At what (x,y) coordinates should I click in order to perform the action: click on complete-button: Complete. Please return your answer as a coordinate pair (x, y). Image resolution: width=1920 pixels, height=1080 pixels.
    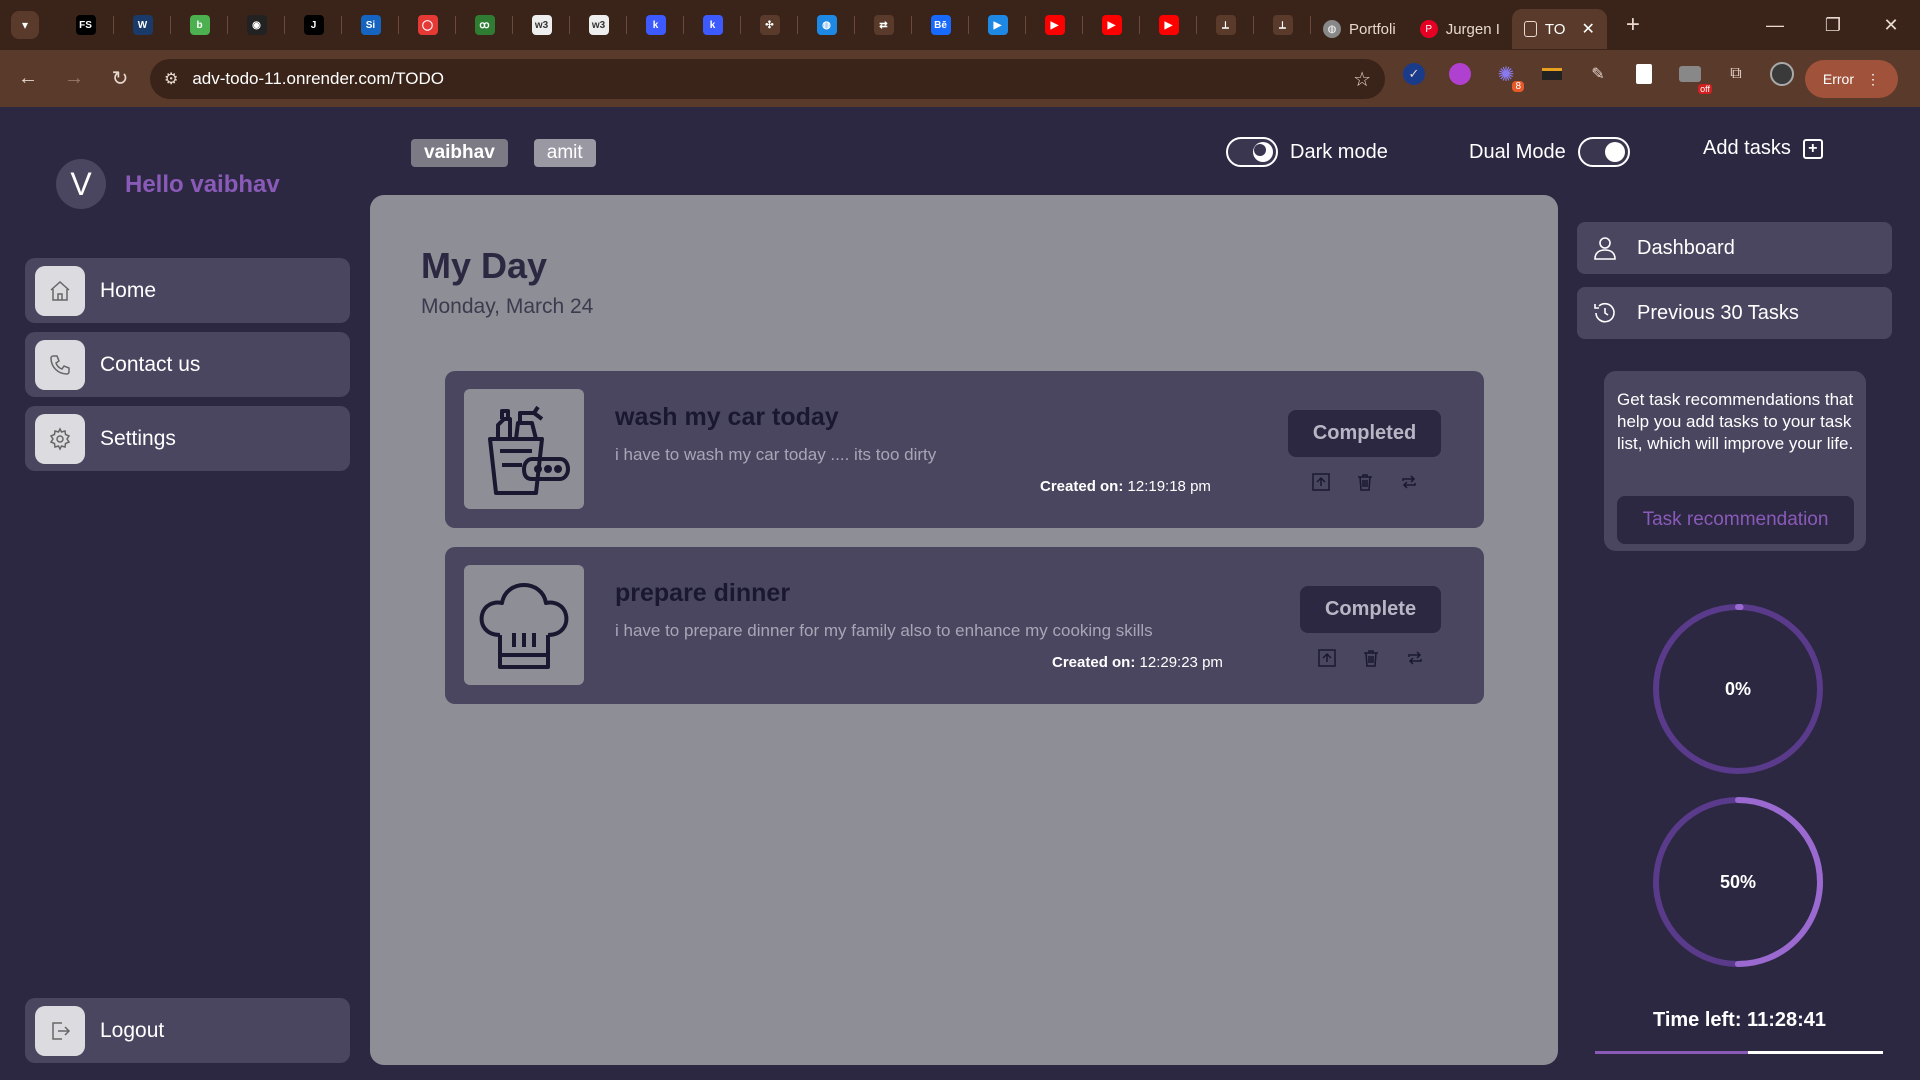
    Looking at the image, I should click on (1370, 609).